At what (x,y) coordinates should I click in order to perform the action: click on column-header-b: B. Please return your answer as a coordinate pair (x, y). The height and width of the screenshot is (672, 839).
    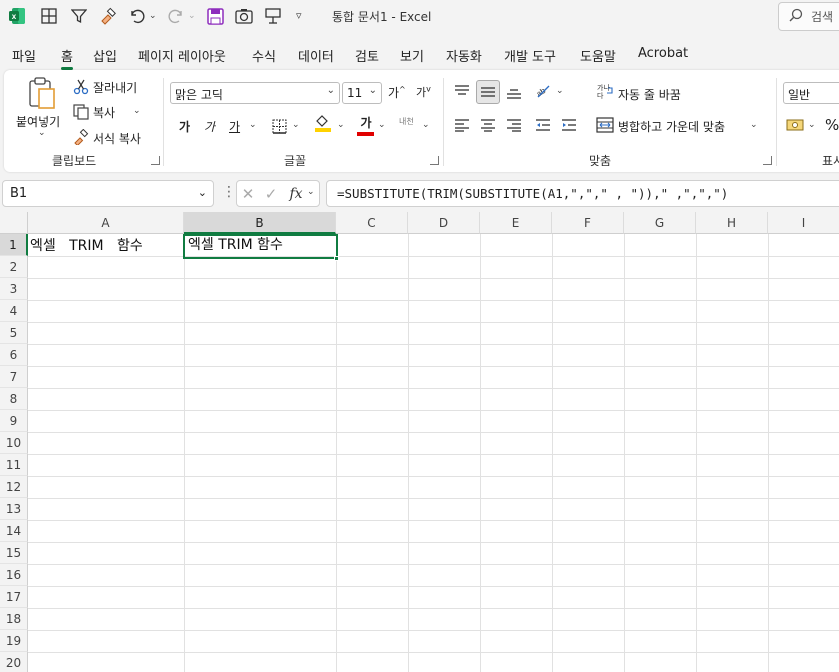
    Looking at the image, I should click on (260, 223).